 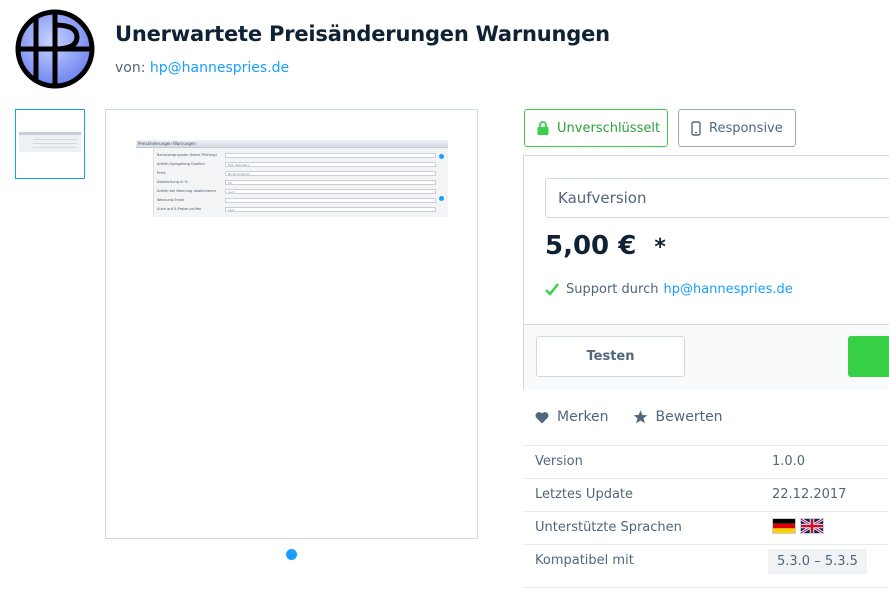 I want to click on unencrypted-label: Unverschlüsselt, so click(x=609, y=128).